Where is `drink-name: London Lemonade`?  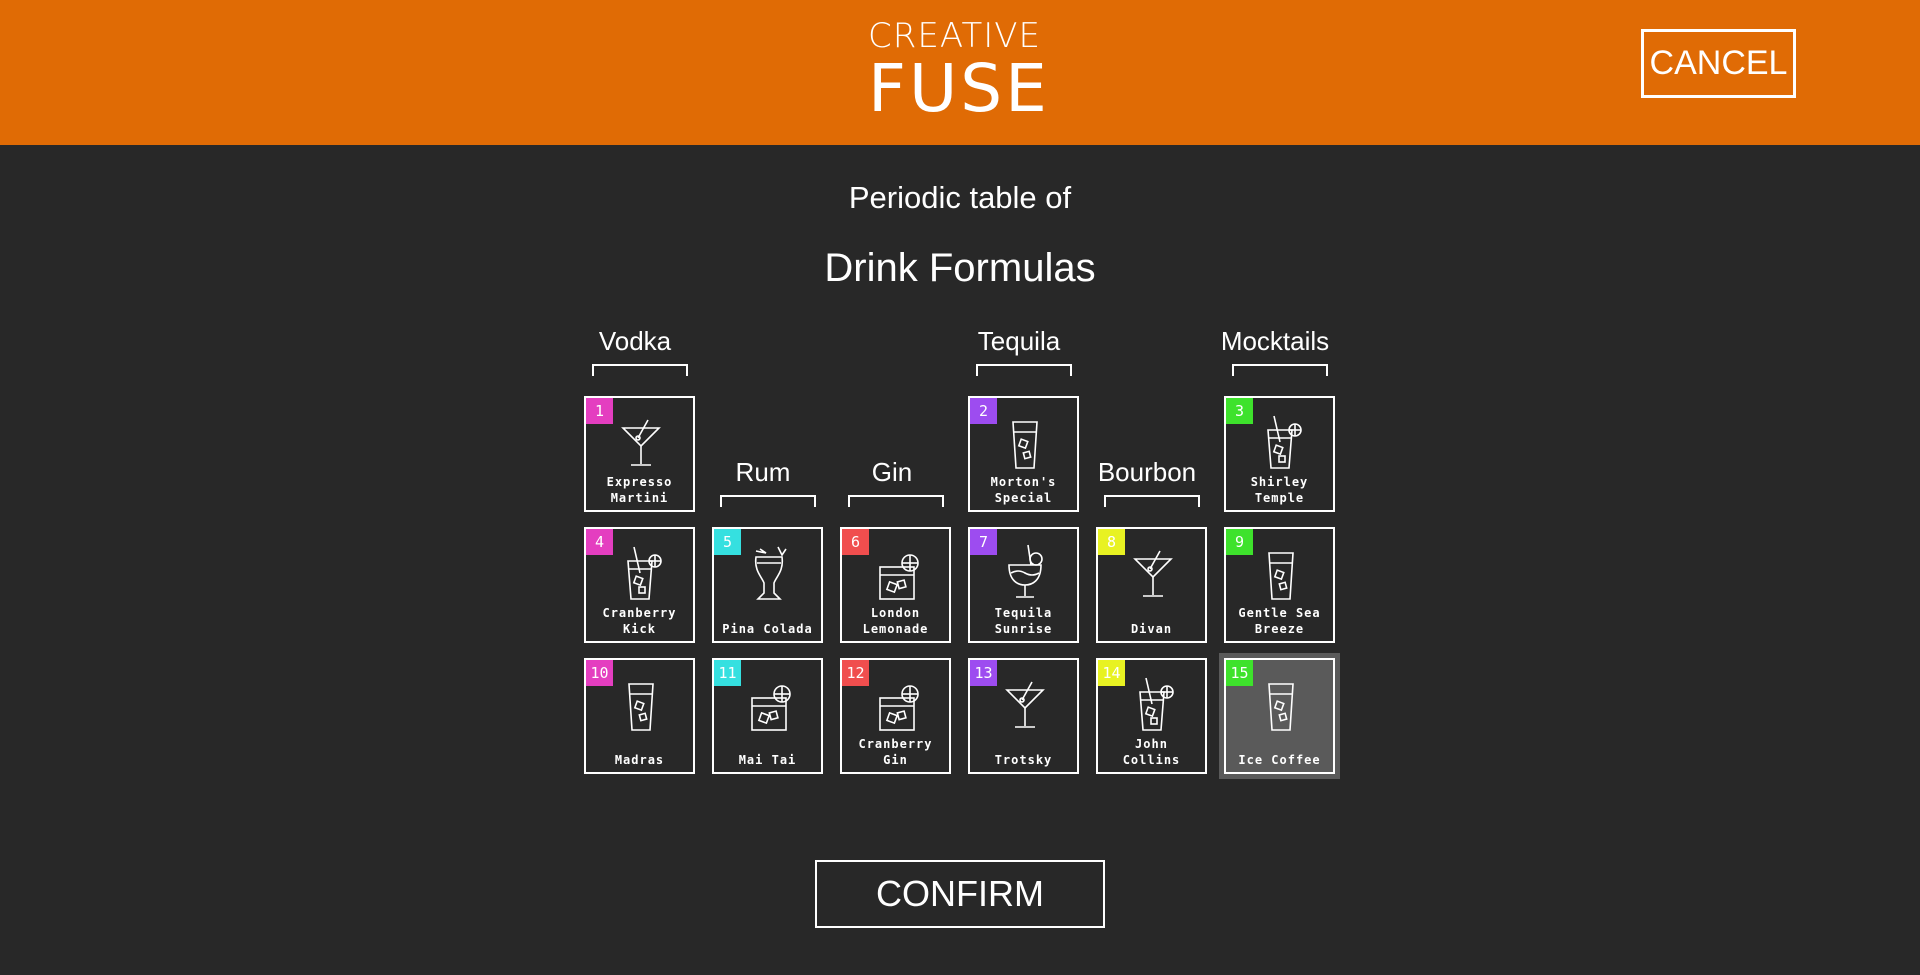 drink-name: London Lemonade is located at coordinates (895, 621).